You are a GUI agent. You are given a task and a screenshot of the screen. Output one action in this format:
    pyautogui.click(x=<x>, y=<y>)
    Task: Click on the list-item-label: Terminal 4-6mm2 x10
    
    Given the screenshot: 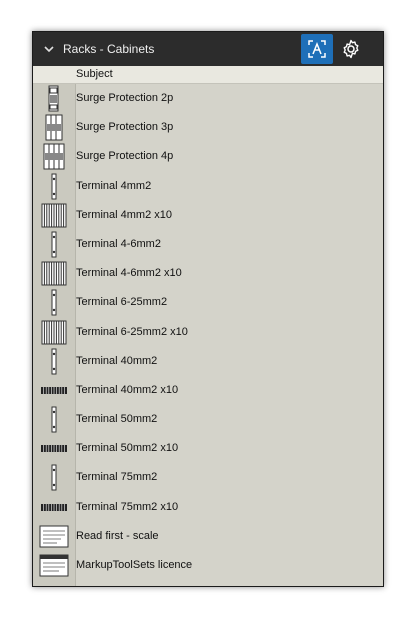 What is the action you would take?
    pyautogui.click(x=129, y=273)
    